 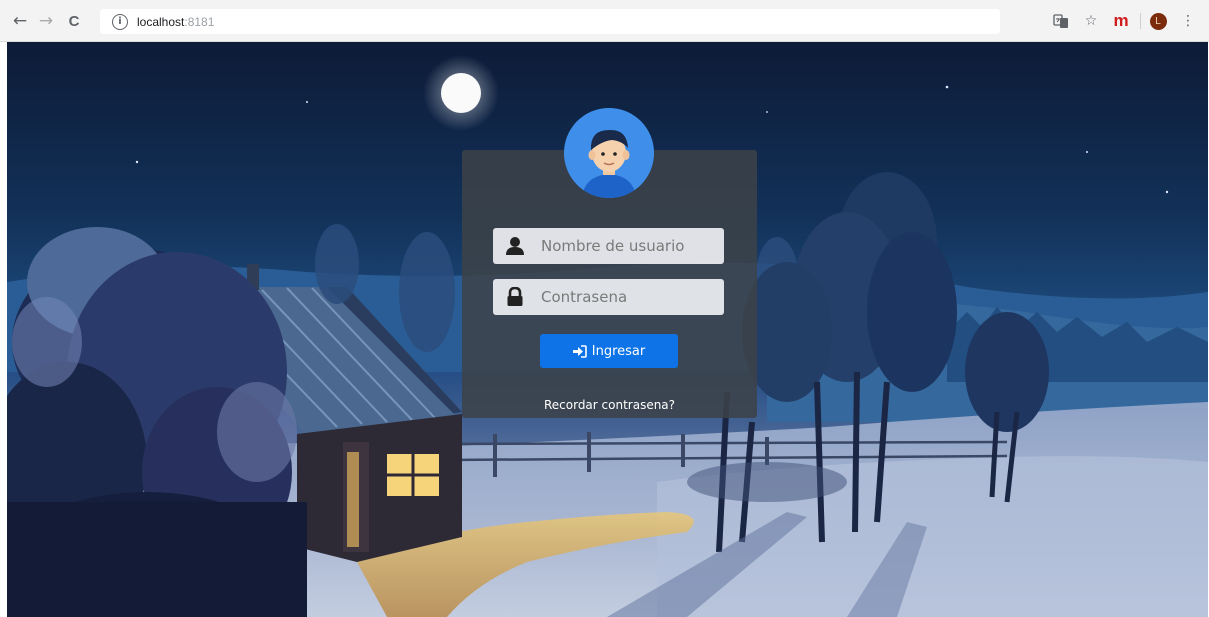 I want to click on profile-avatar-icon: L, so click(x=1158, y=21).